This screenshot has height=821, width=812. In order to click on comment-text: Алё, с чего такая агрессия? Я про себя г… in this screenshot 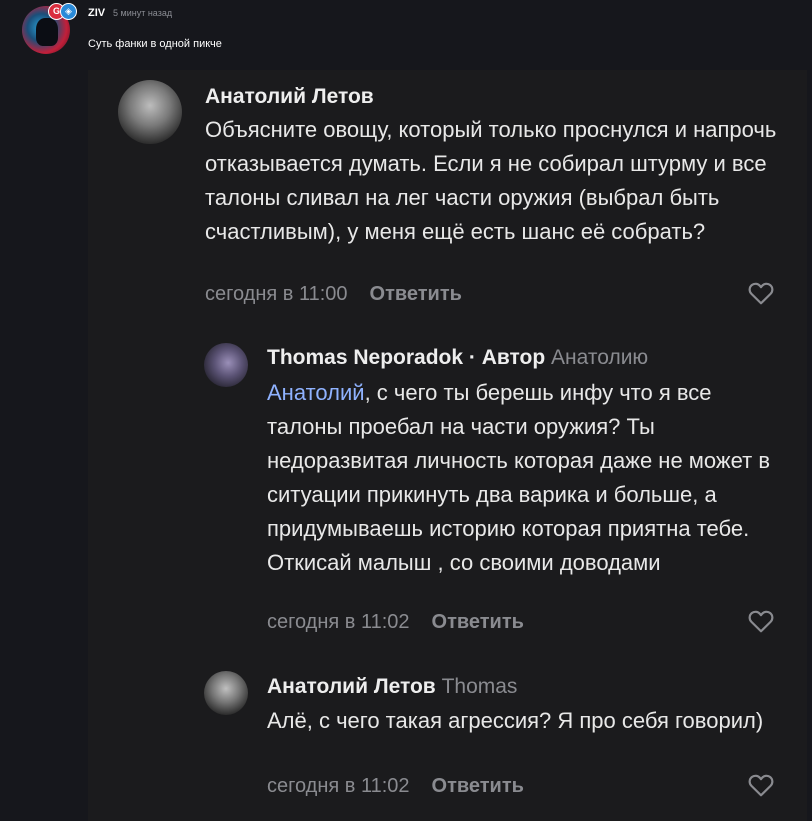, I will do `click(515, 720)`.